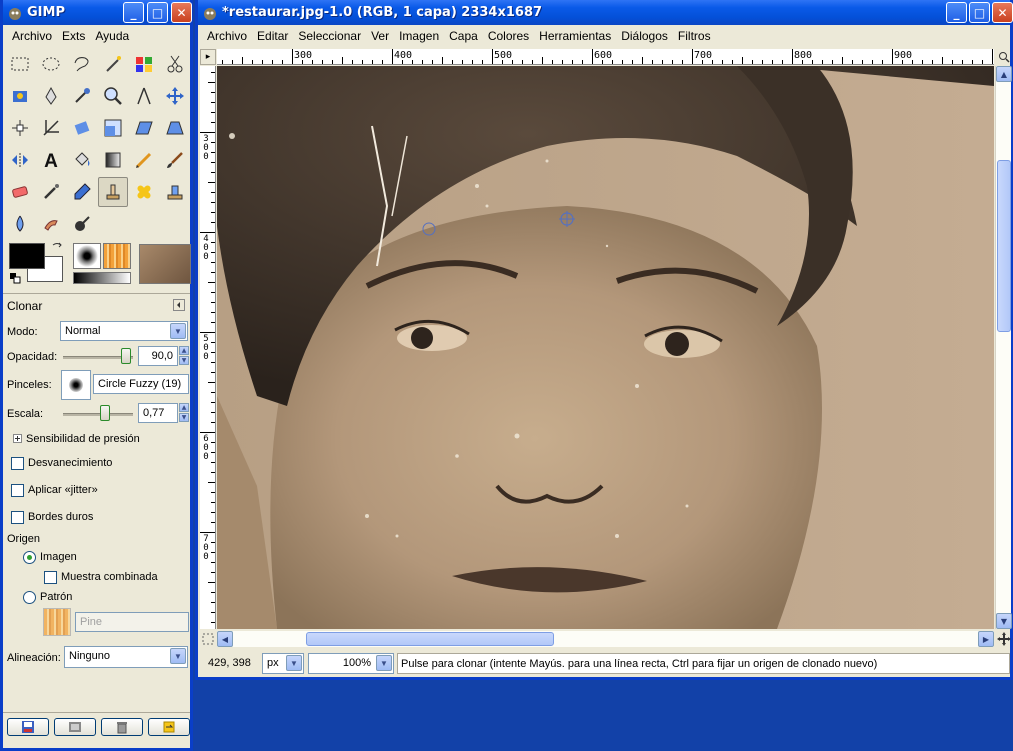 The width and height of the screenshot is (1013, 751). Describe the element at coordinates (329, 36) in the screenshot. I see `menu-seleccionar: Seleccionar` at that location.